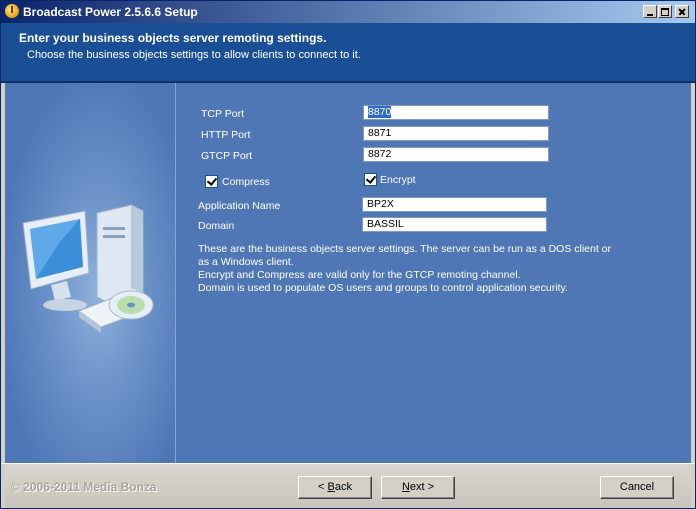  I want to click on http-port-label: HTTP Port, so click(226, 135).